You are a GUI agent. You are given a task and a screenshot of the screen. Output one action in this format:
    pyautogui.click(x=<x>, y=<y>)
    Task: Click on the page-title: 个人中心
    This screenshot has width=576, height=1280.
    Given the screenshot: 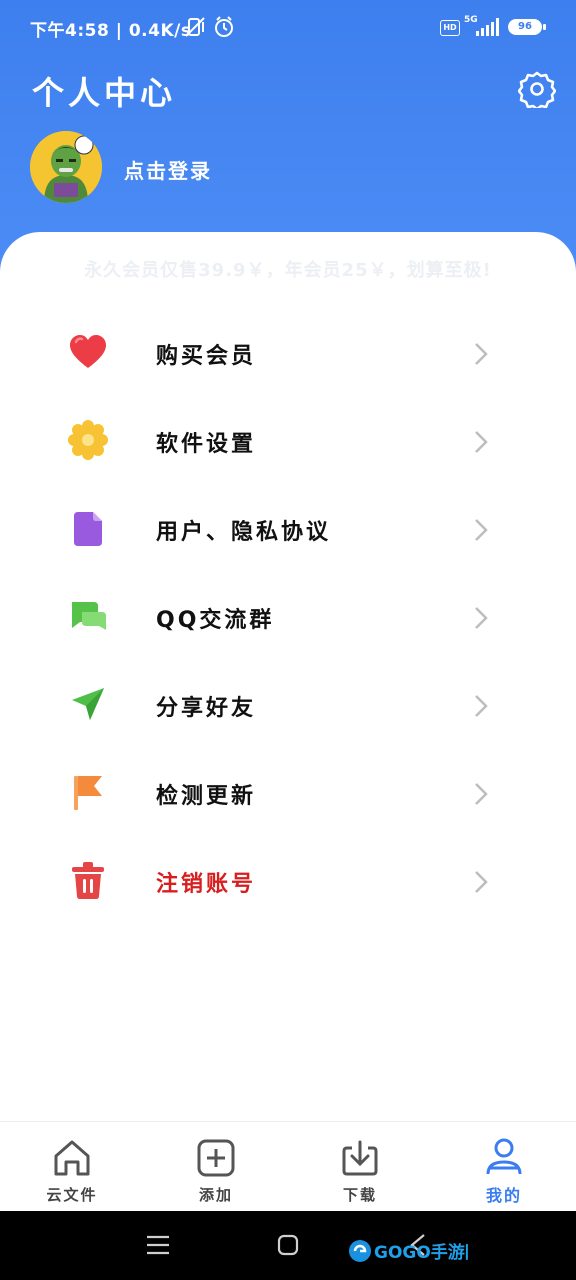 What is the action you would take?
    pyautogui.click(x=104, y=93)
    